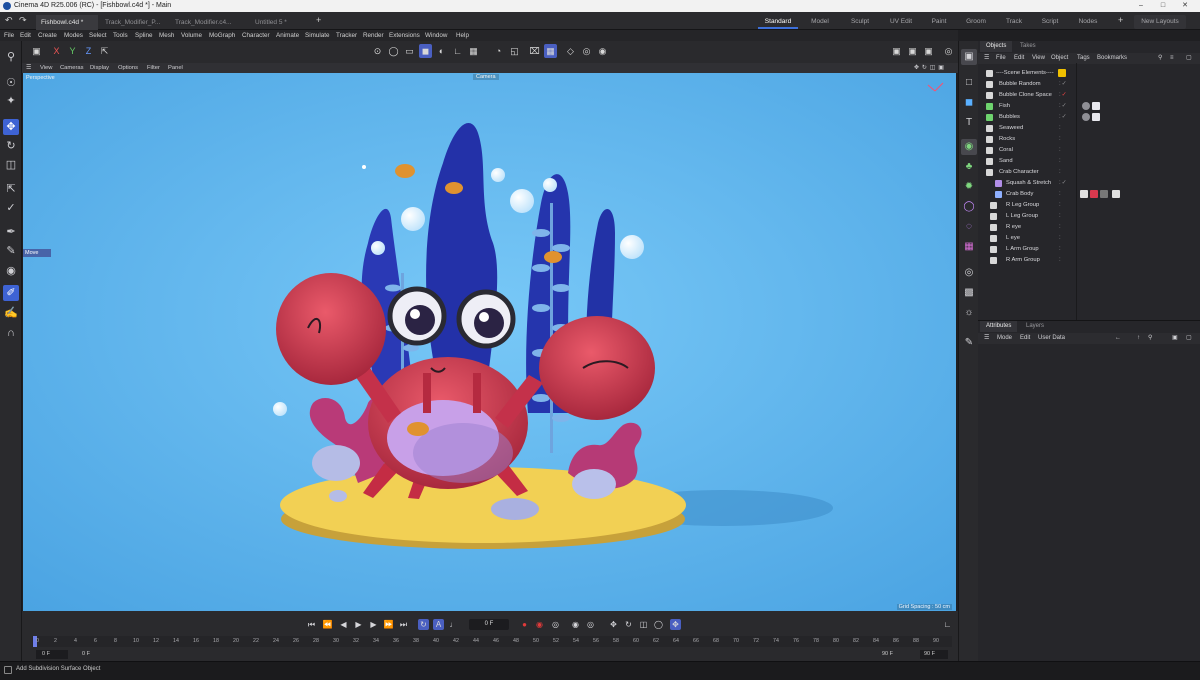 This screenshot has width=1200, height=680. Describe the element at coordinates (1089, 84) in the screenshot. I see `object-row: Bubble Random :✓` at that location.